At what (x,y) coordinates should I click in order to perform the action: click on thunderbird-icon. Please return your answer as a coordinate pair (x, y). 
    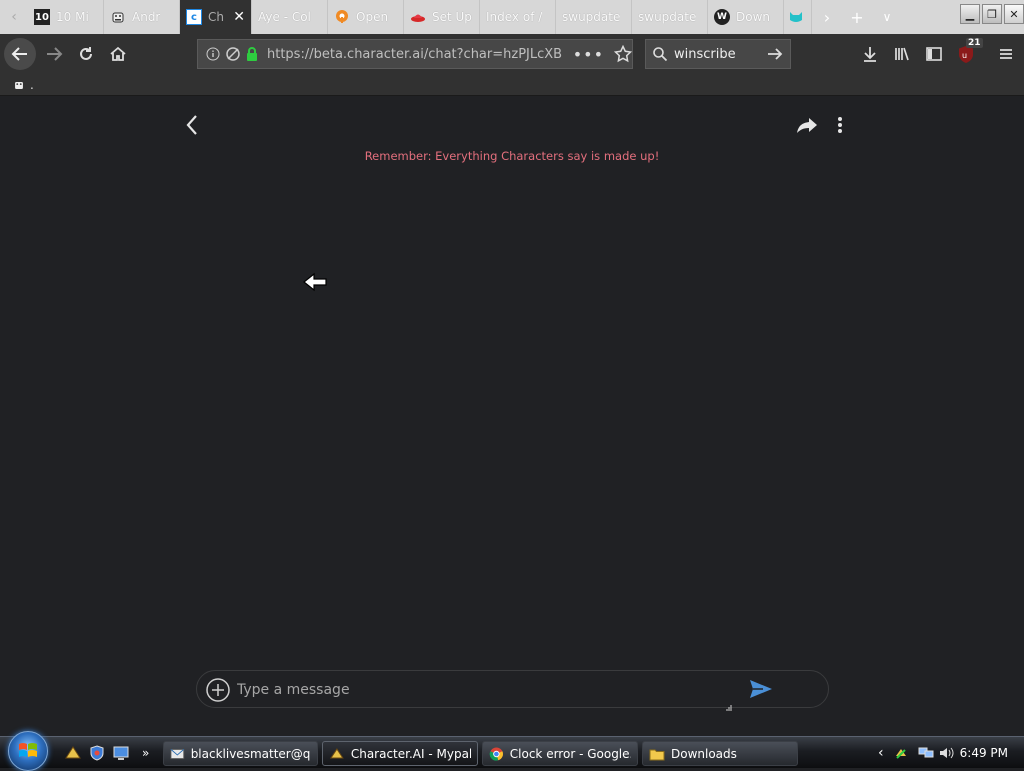
    Looking at the image, I should click on (177, 753).